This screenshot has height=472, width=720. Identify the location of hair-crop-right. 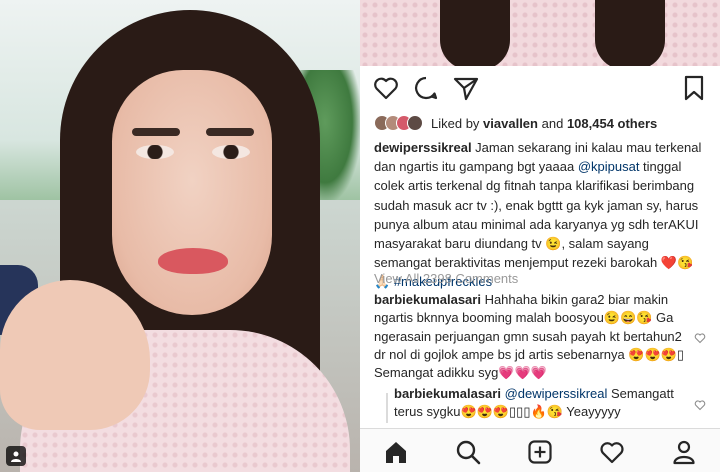
(630, 33).